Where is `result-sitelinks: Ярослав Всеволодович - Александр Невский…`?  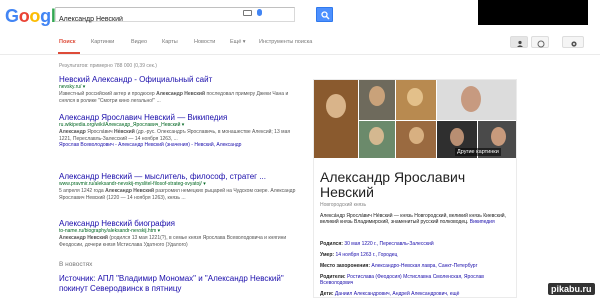 result-sitelinks: Ярослав Всеволодович - Александр Невский… is located at coordinates (179, 145).